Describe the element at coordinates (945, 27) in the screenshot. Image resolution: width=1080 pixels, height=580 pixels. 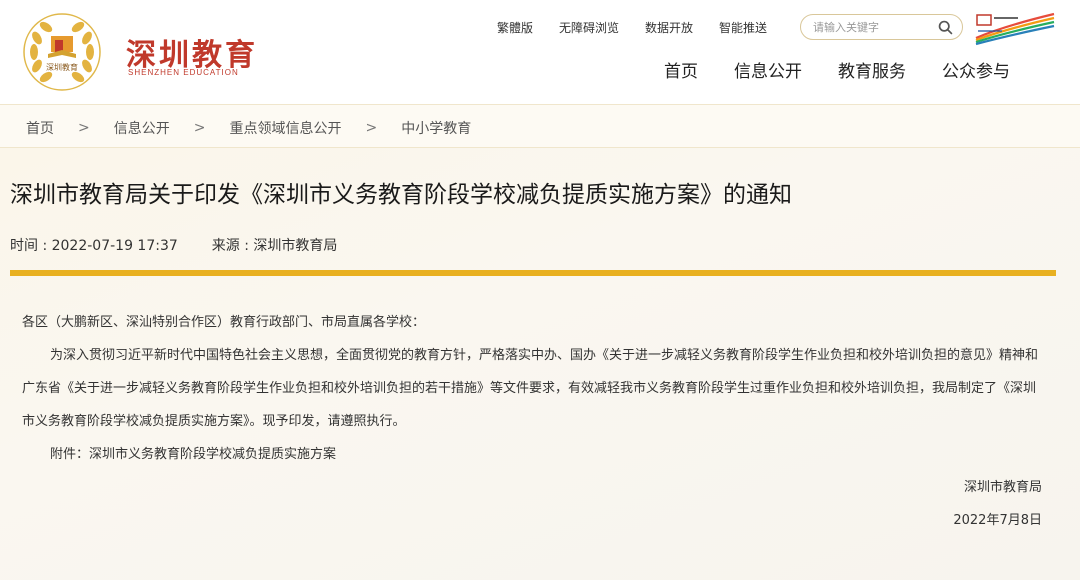
I see `search-icon` at that location.